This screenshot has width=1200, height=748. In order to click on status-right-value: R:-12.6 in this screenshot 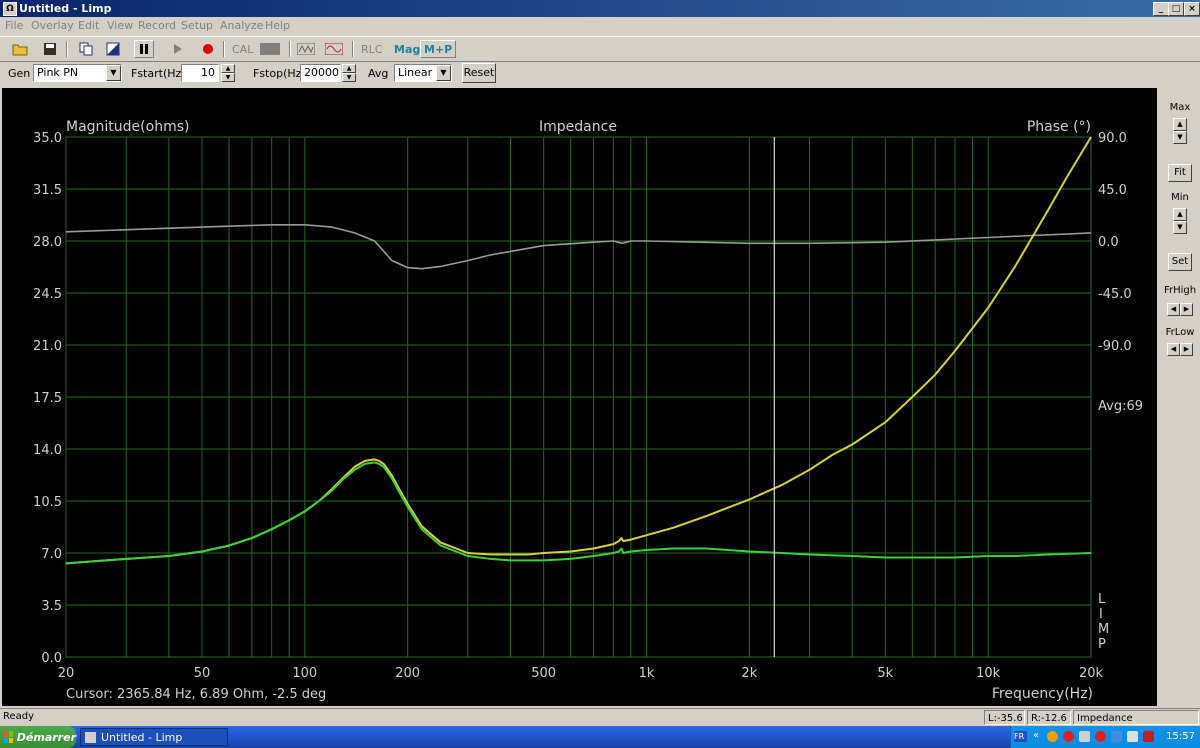, I will do `click(1049, 717)`.